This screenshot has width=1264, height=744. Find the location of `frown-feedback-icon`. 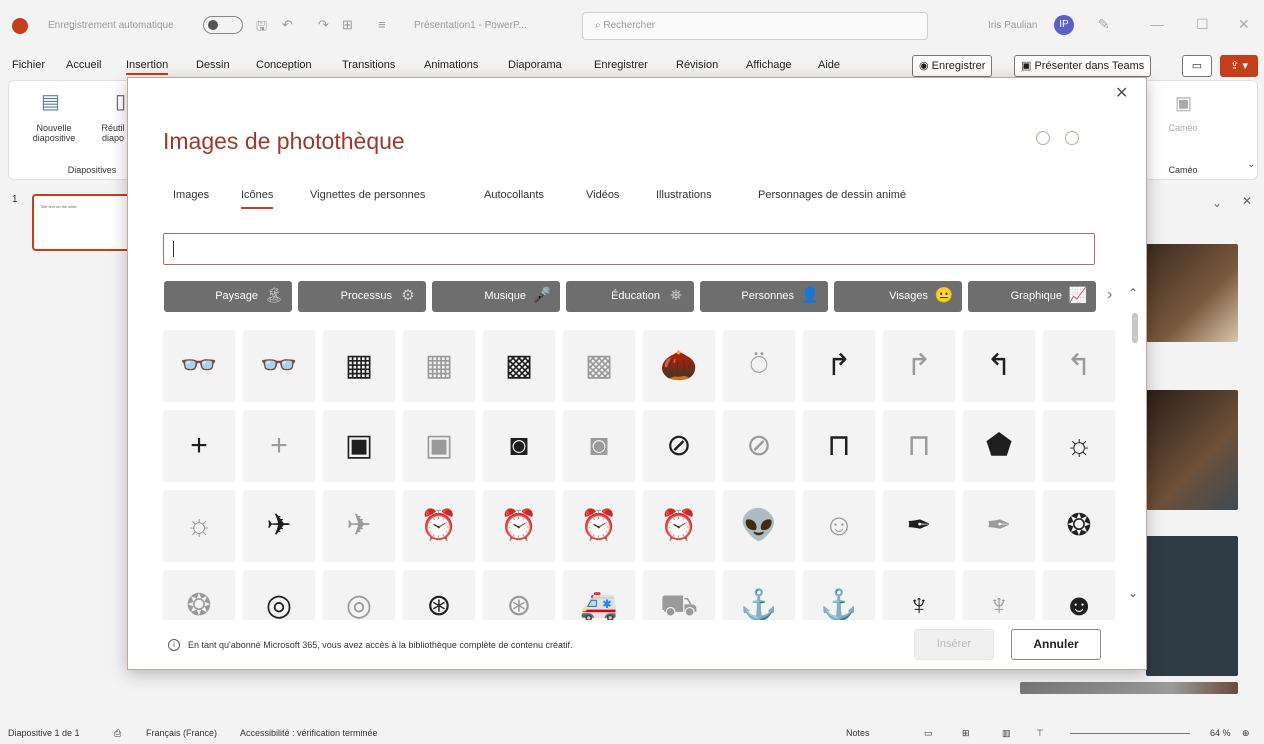

frown-feedback-icon is located at coordinates (1072, 138).